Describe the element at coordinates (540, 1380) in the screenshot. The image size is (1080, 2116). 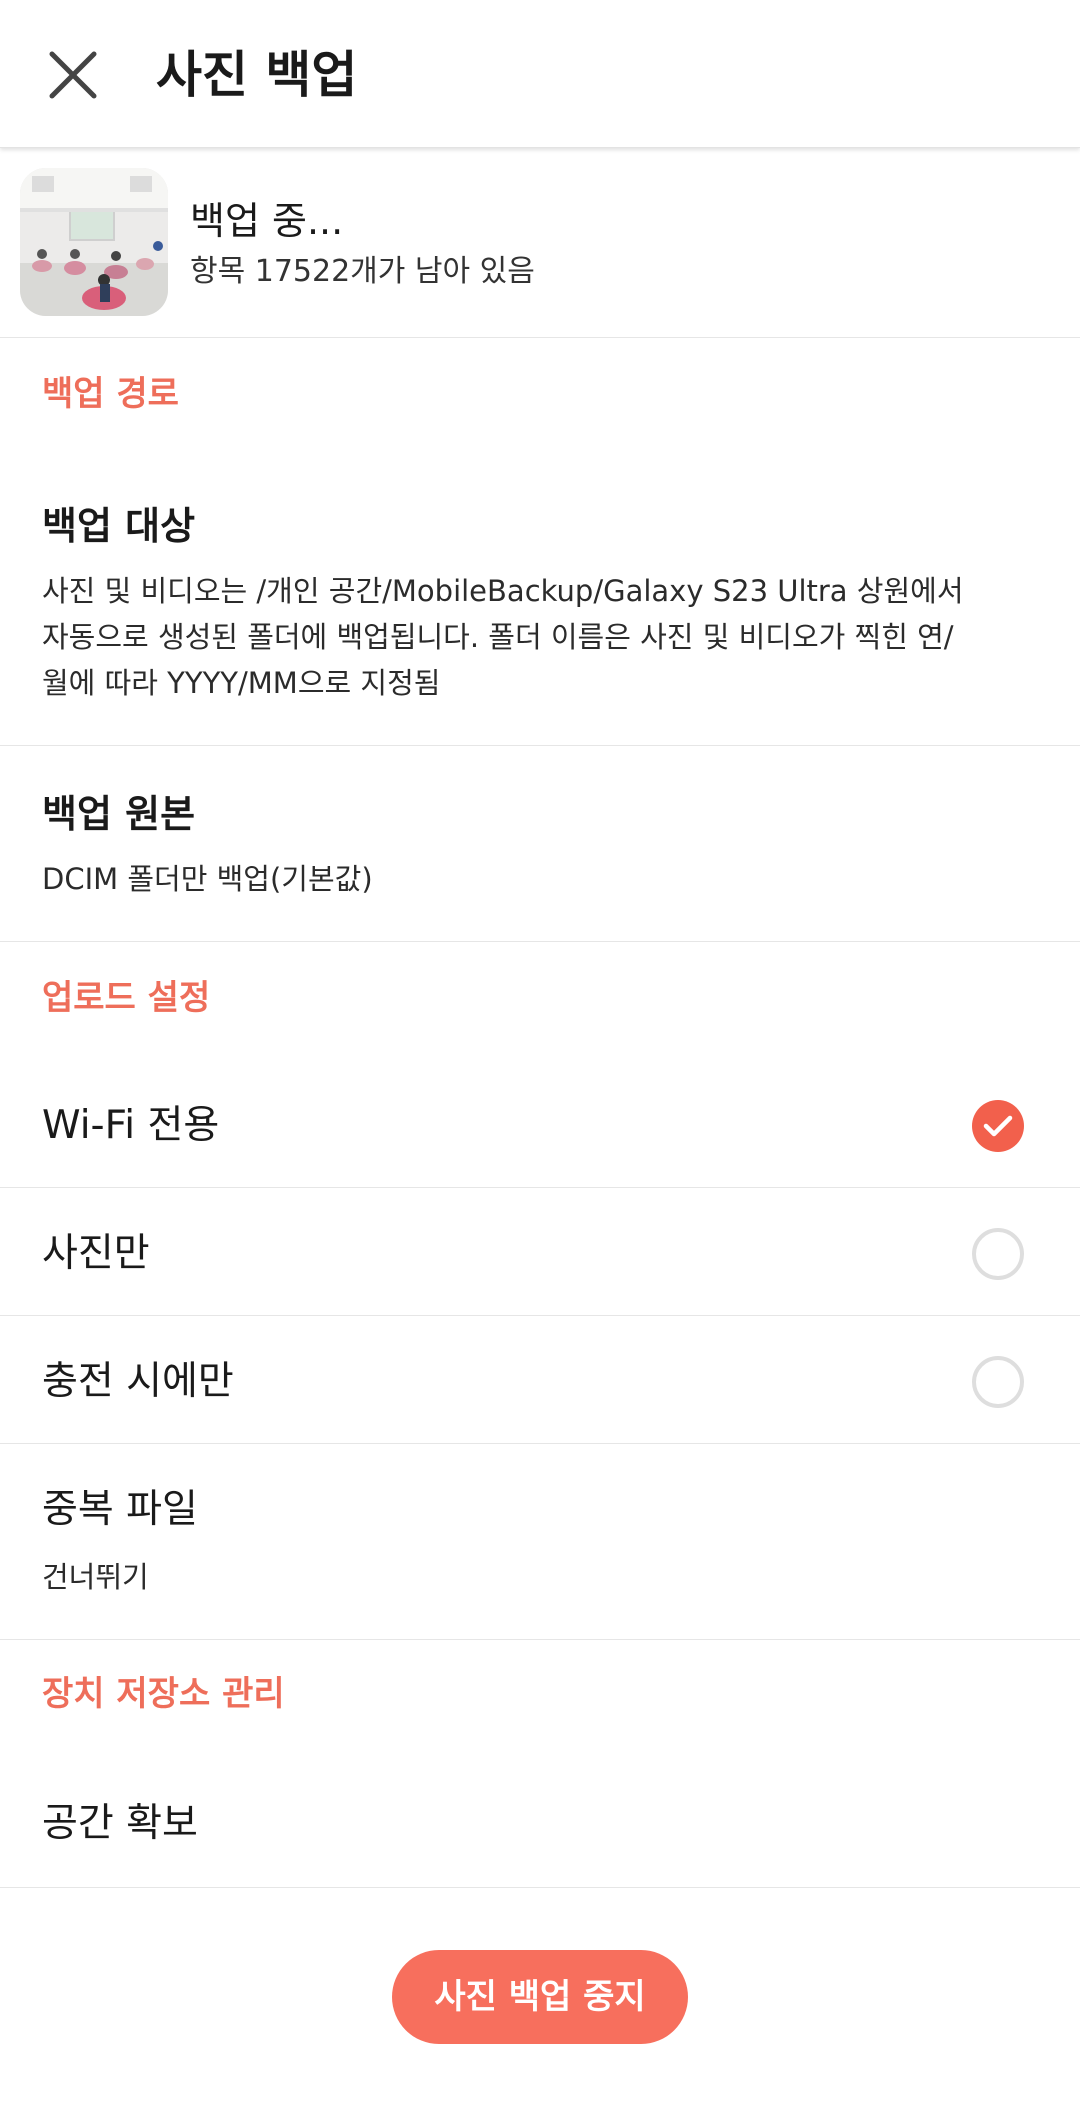
I see `option-charging-only: 충전 시에만` at that location.